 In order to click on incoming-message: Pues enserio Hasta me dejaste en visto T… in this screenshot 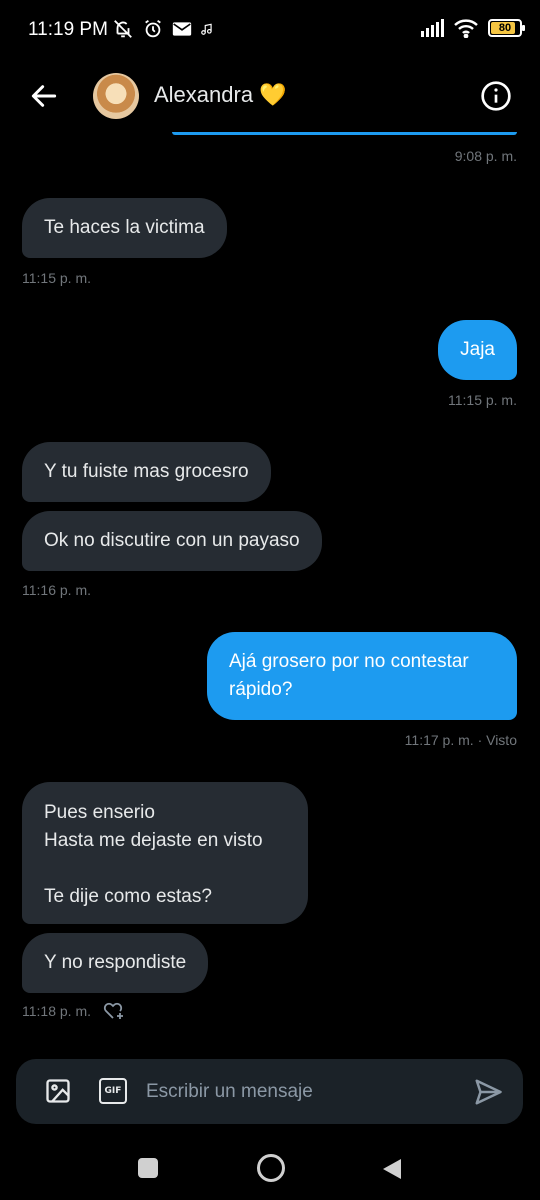, I will do `click(165, 853)`.